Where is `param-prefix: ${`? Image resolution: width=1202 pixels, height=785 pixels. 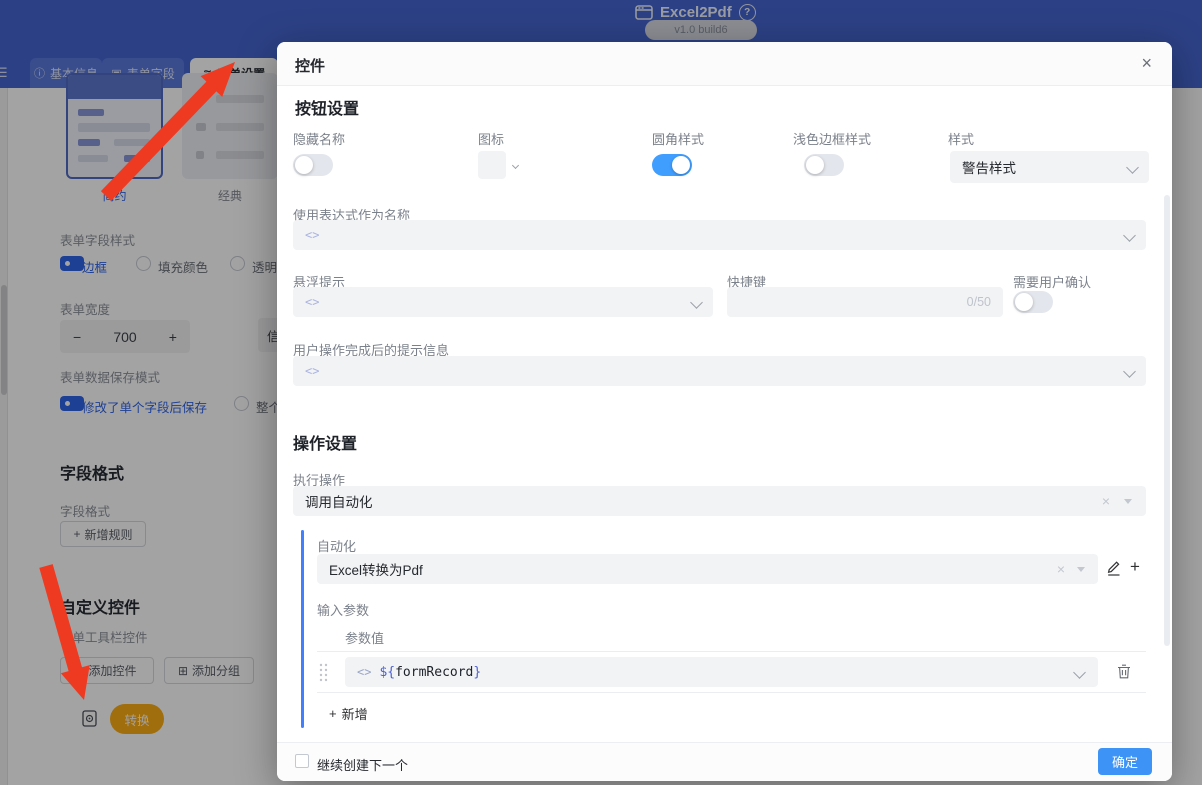 param-prefix: ${ is located at coordinates (387, 672).